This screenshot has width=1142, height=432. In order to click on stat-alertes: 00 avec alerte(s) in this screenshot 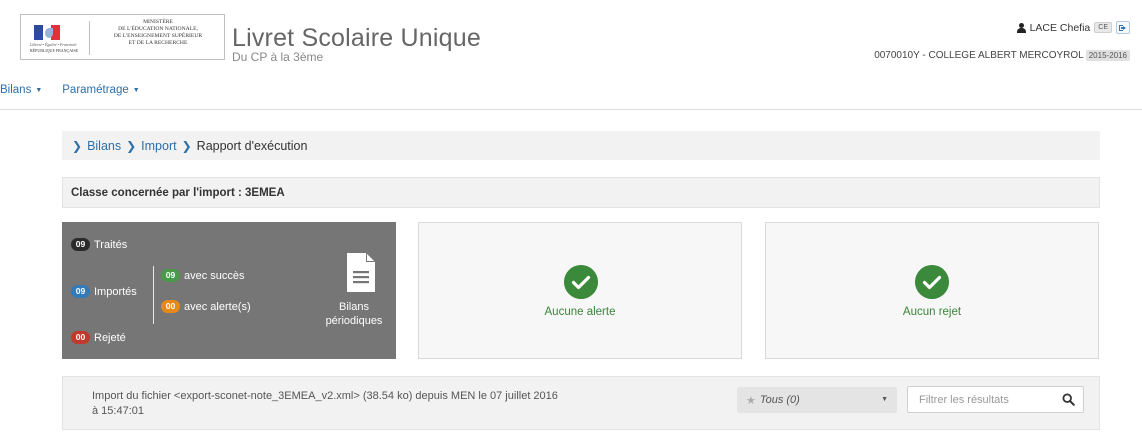, I will do `click(206, 306)`.